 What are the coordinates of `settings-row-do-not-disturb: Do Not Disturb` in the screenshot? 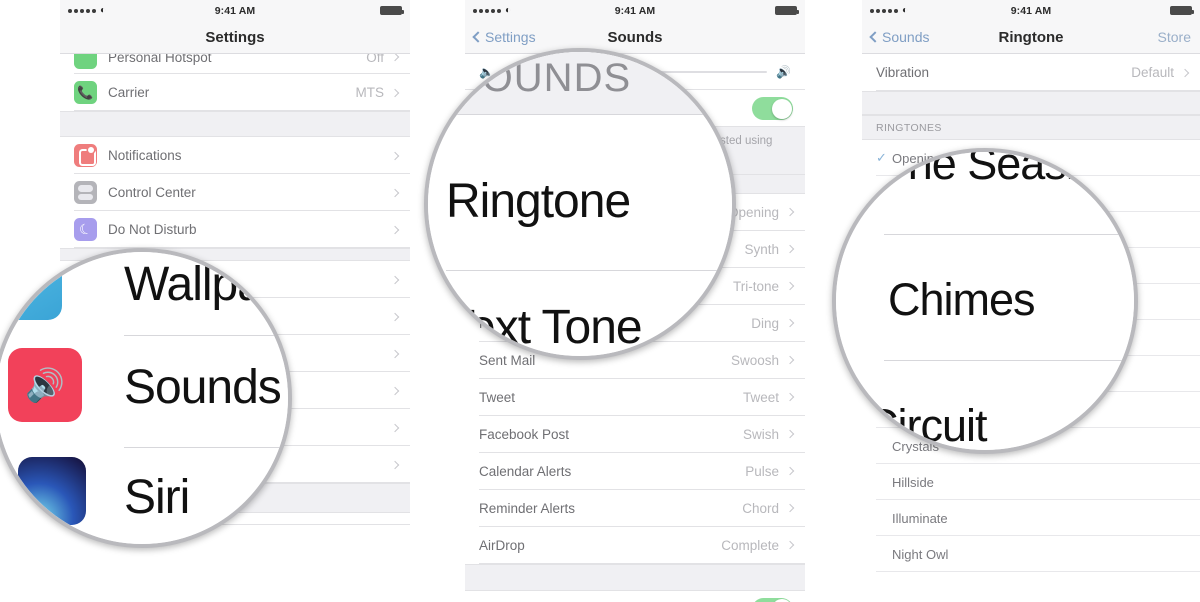 It's located at (235, 229).